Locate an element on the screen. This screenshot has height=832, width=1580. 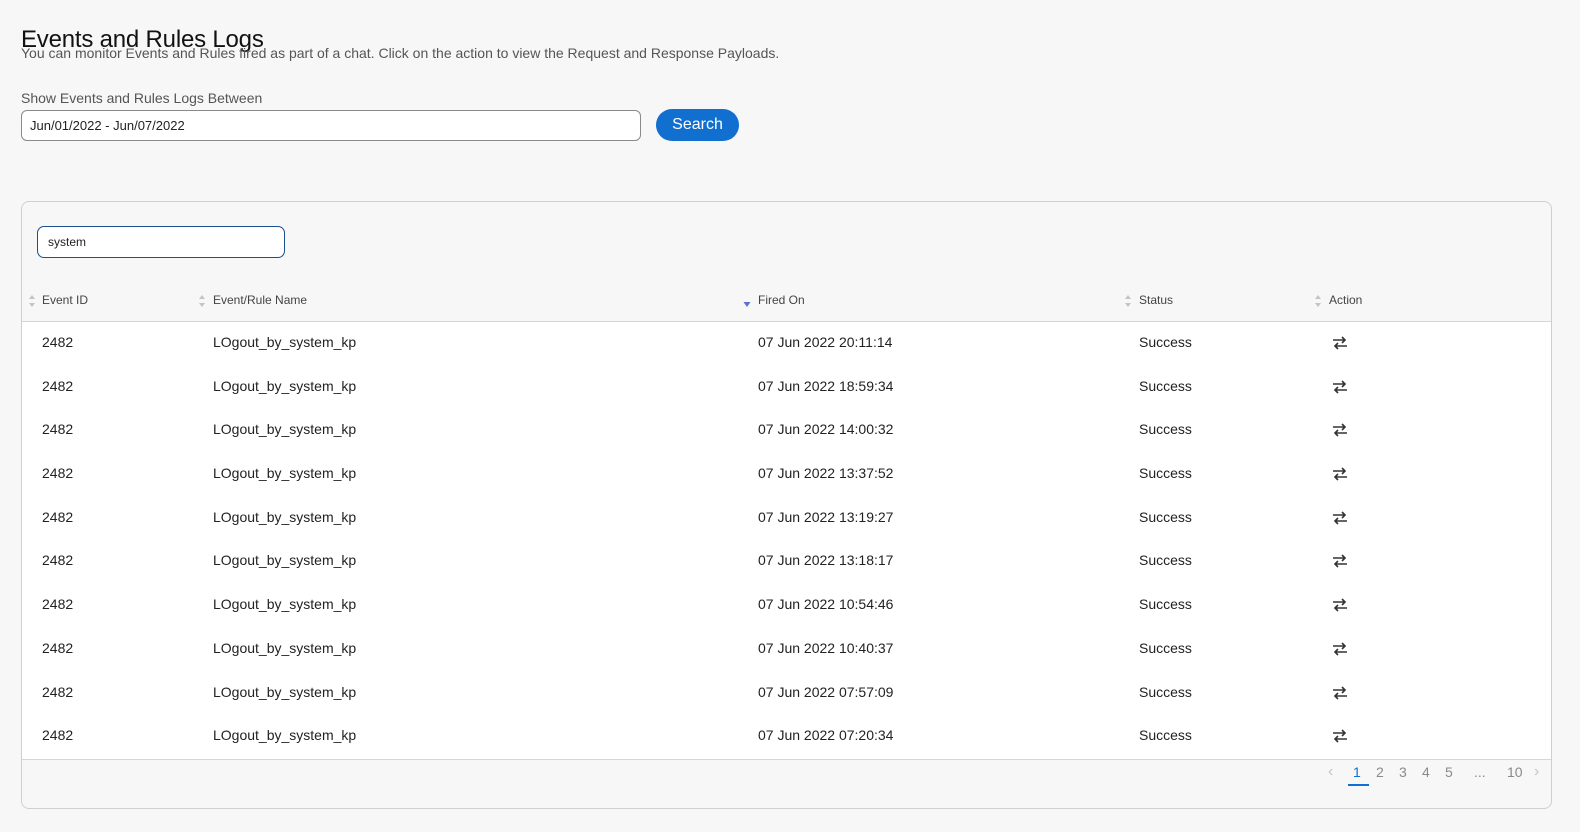
column-header-status: Status is located at coordinates (1156, 300).